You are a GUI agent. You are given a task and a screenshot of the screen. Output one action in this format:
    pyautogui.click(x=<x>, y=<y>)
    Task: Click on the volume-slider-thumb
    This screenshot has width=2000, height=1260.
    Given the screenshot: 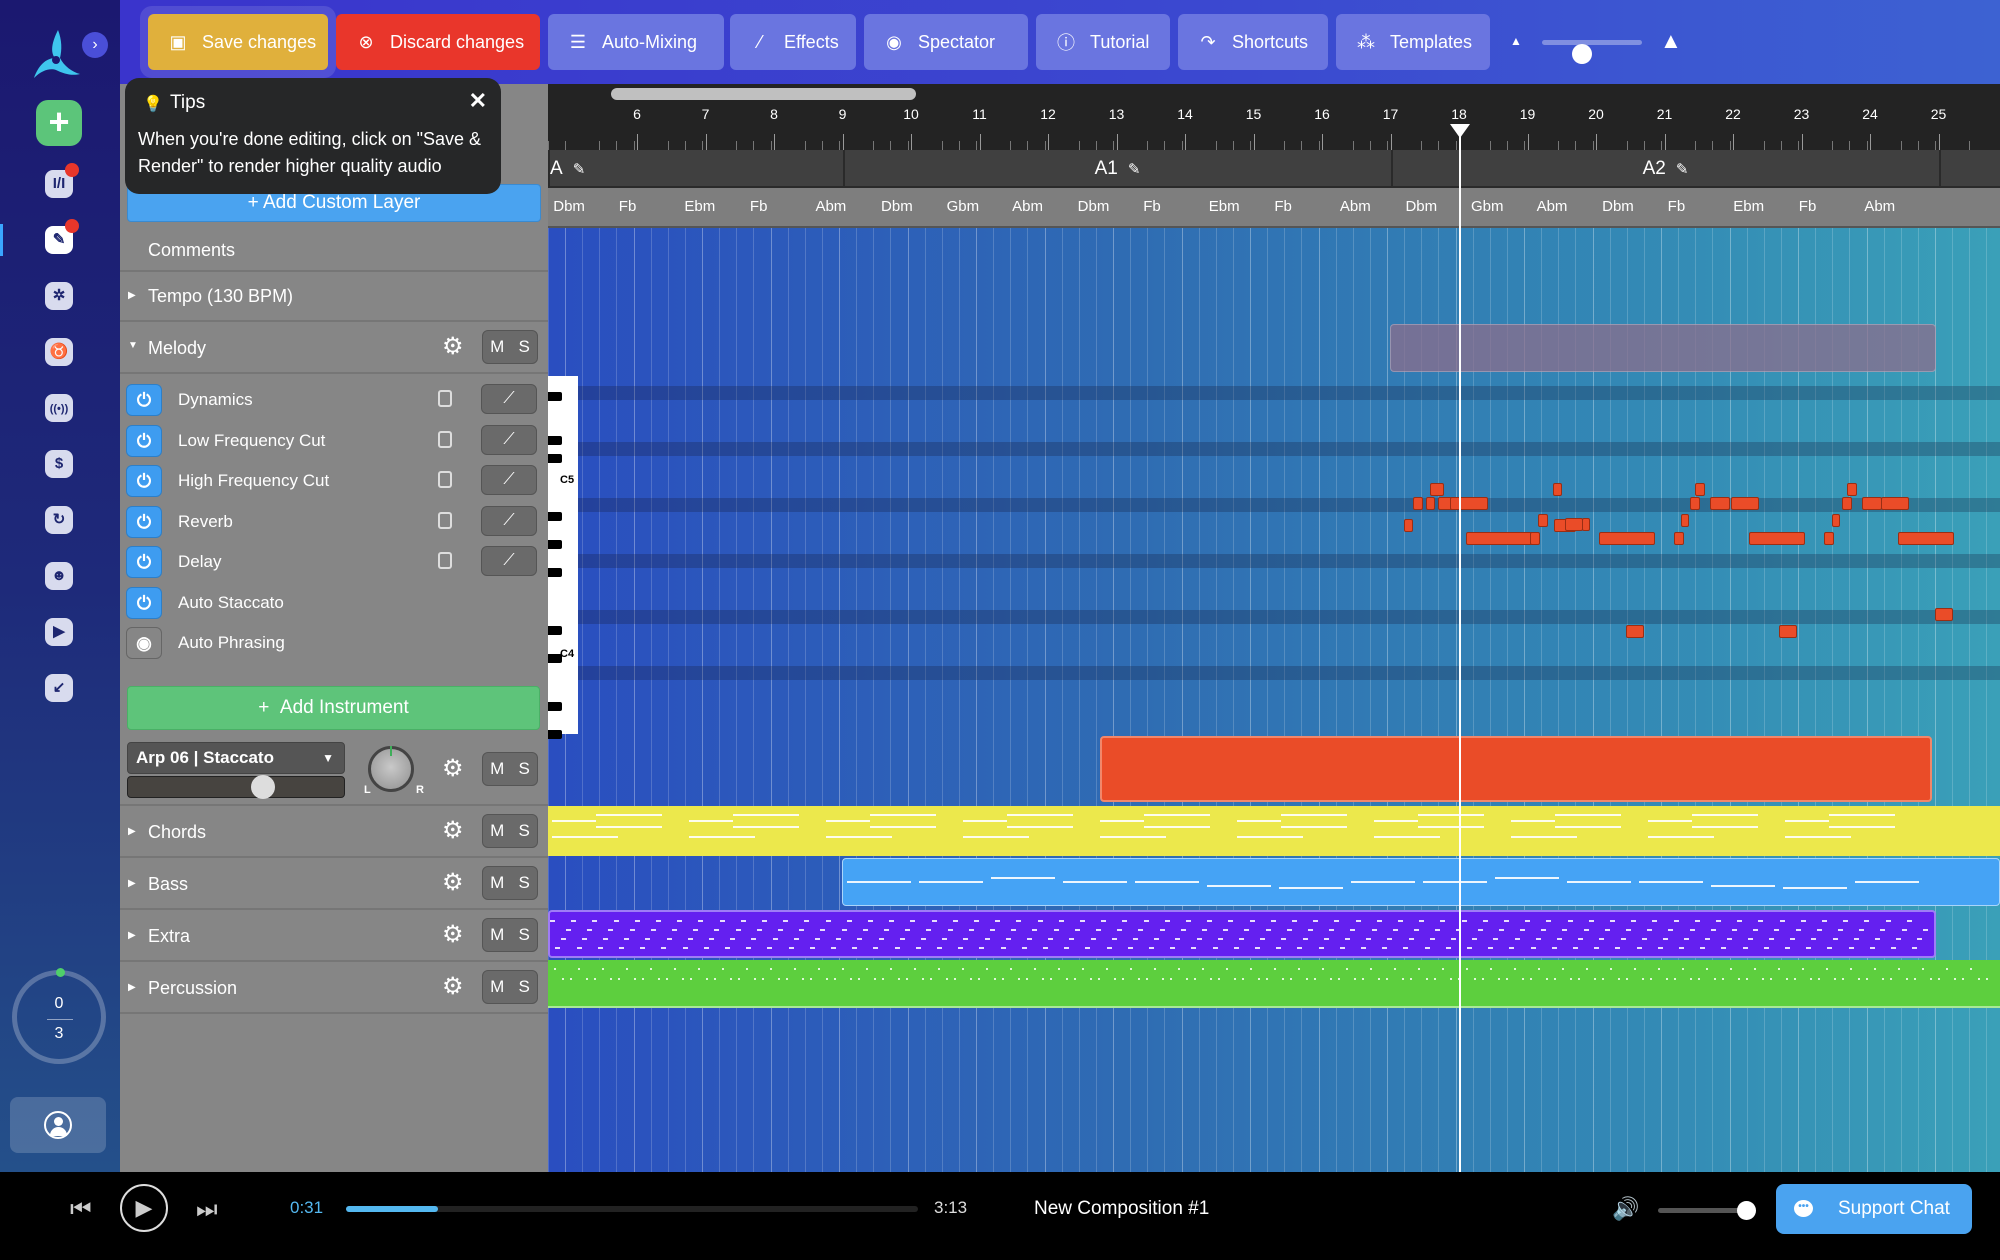 What is the action you would take?
    pyautogui.click(x=1746, y=1210)
    